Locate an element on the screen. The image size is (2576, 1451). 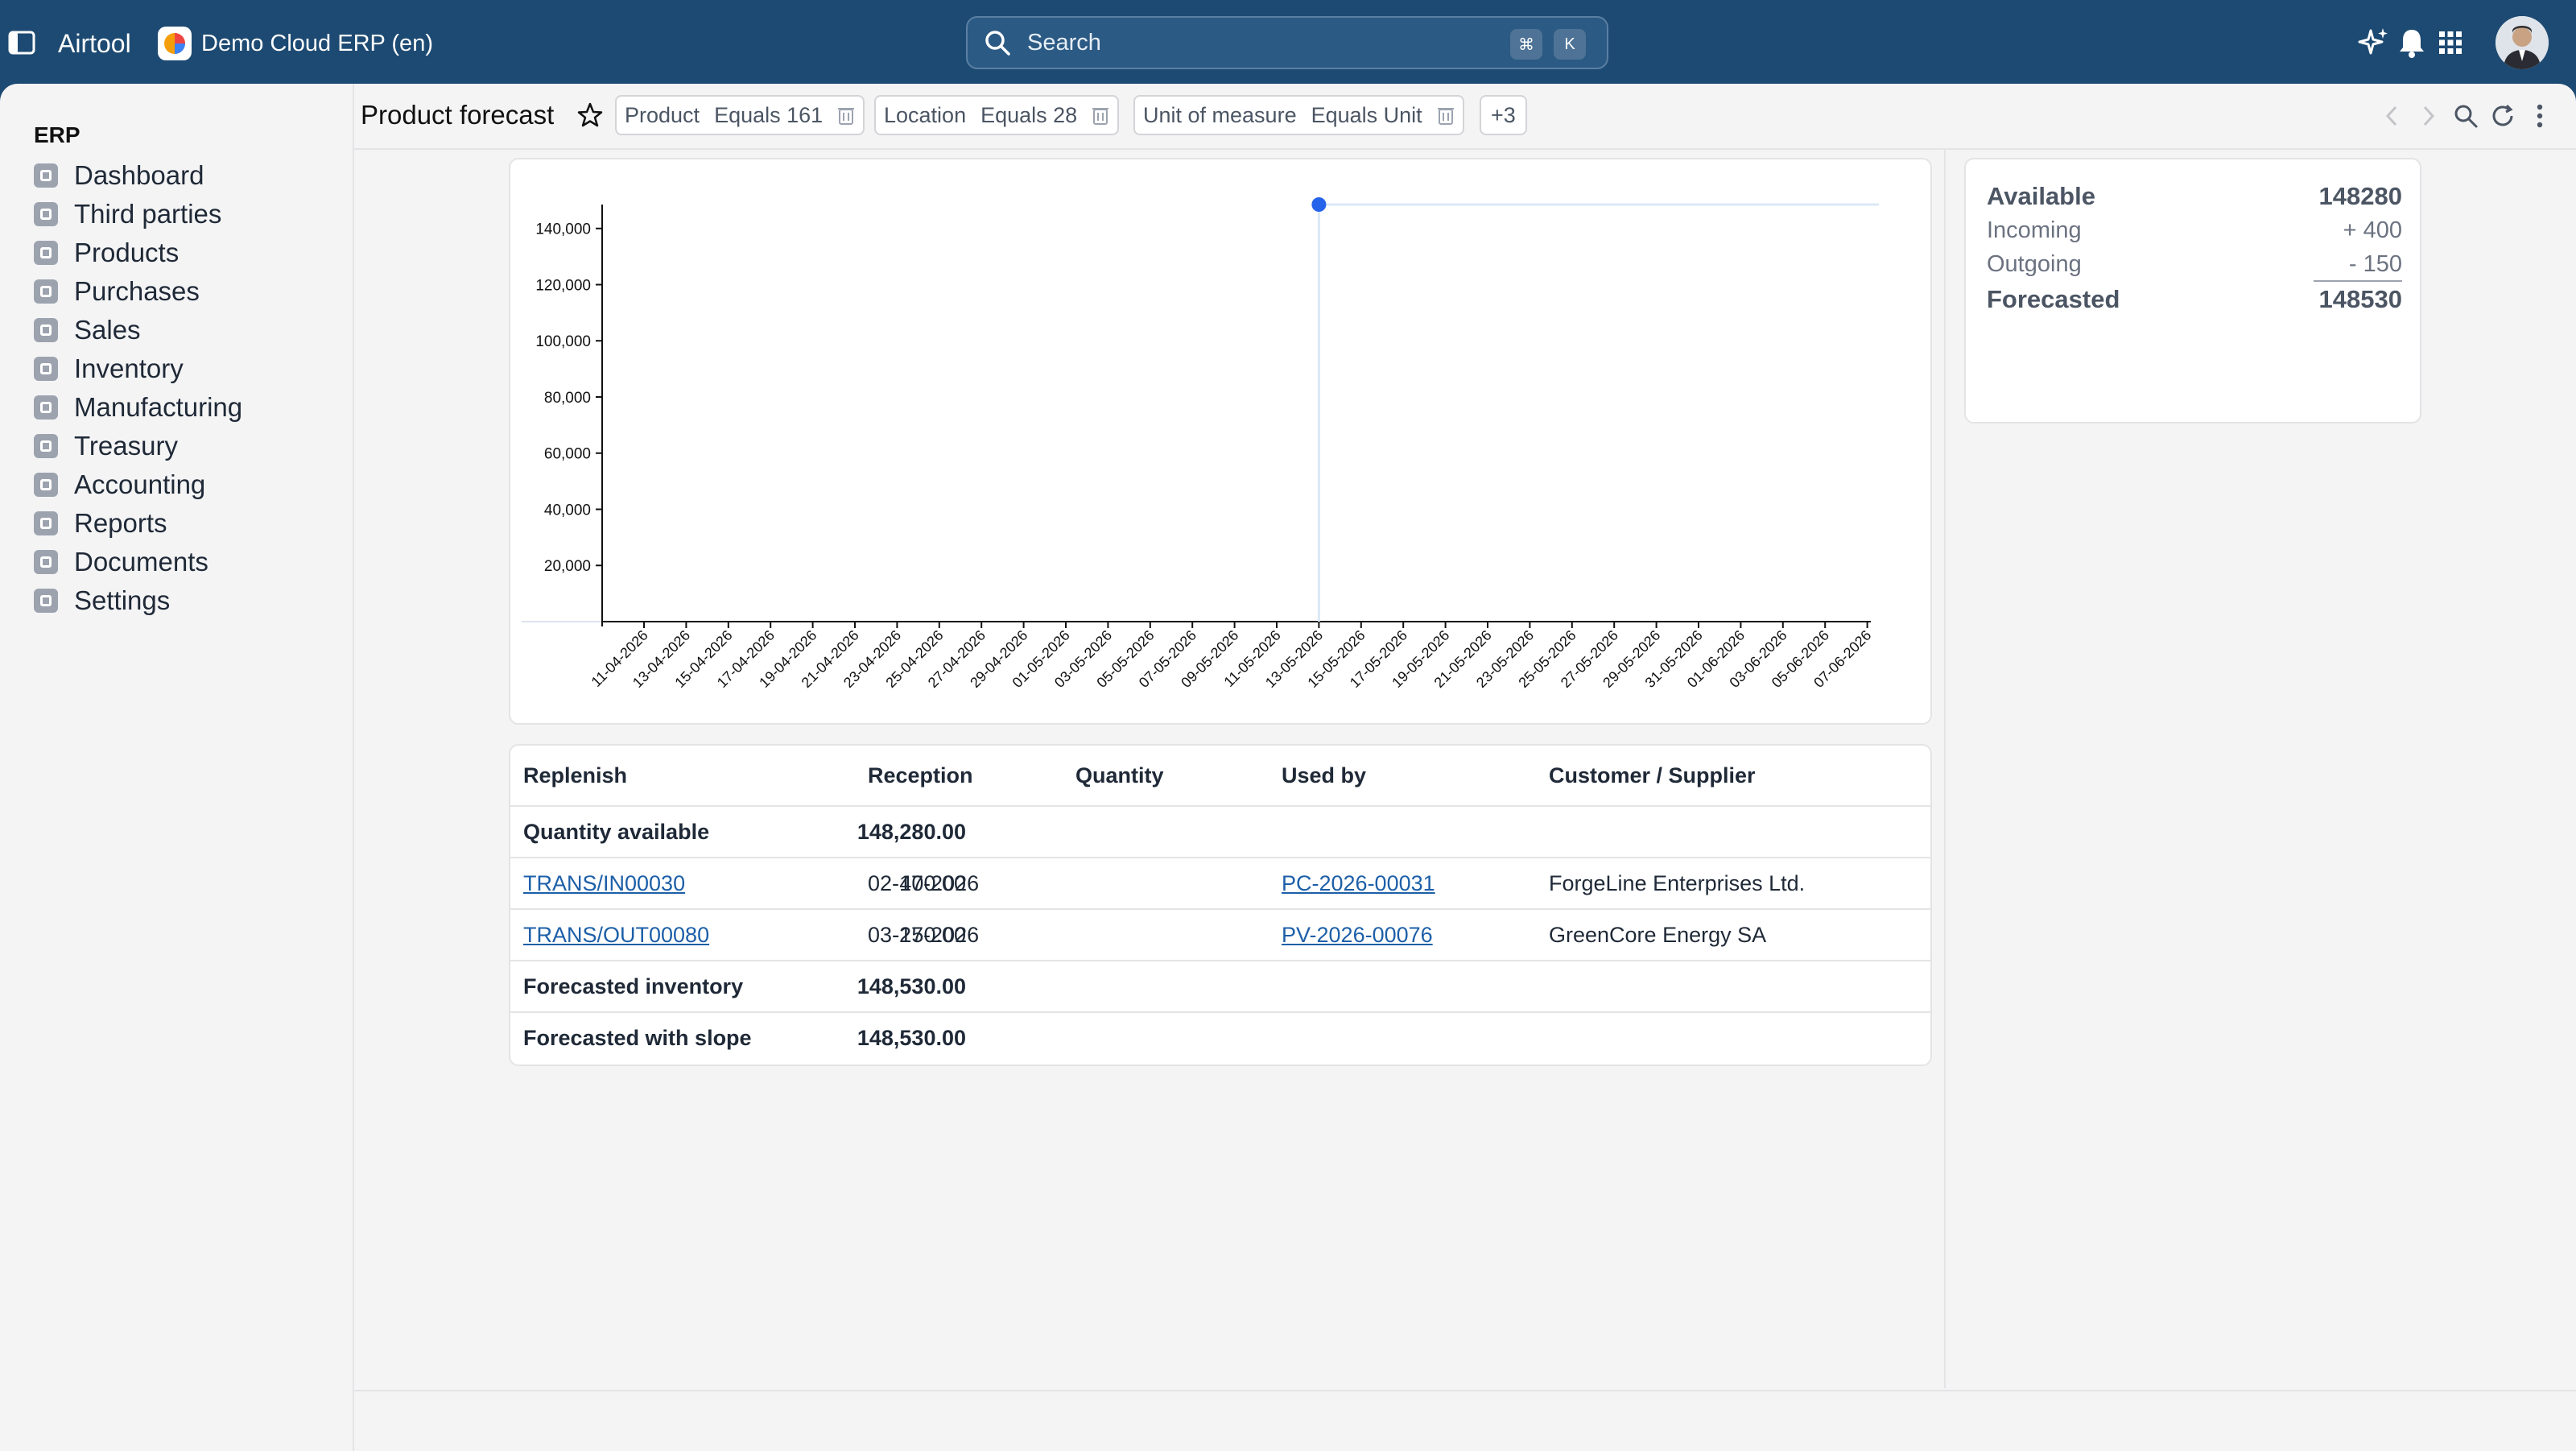
cart-icon is located at coordinates (46, 330).